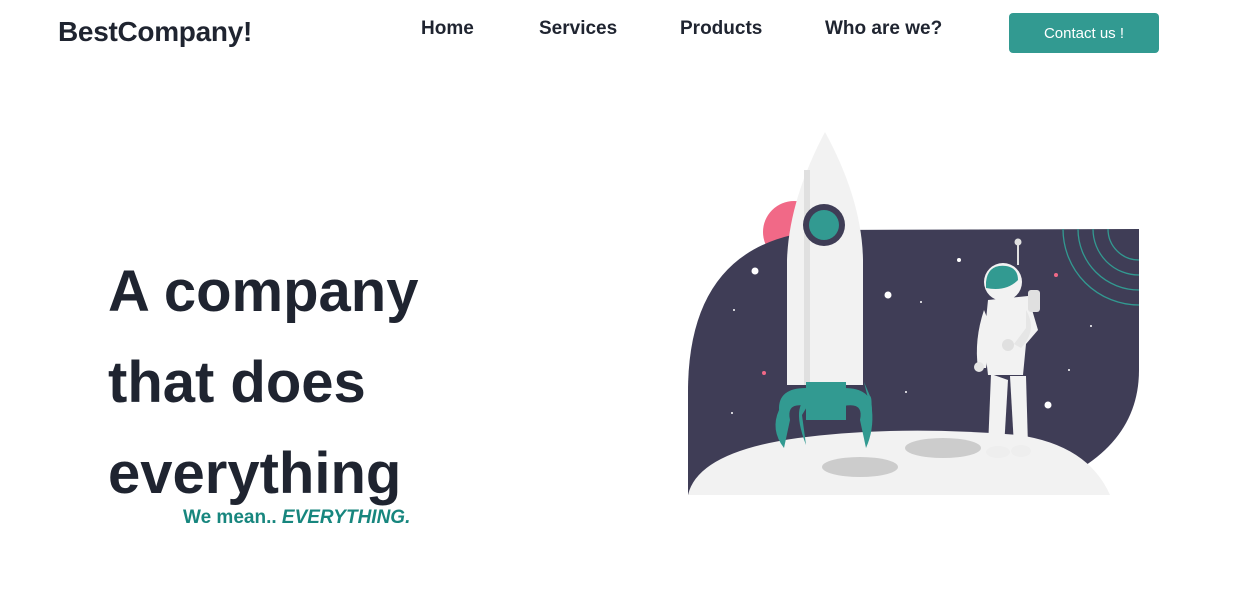 Image resolution: width=1250 pixels, height=609 pixels. Describe the element at coordinates (232, 517) in the screenshot. I see `tagline-prefix: We mean..` at that location.